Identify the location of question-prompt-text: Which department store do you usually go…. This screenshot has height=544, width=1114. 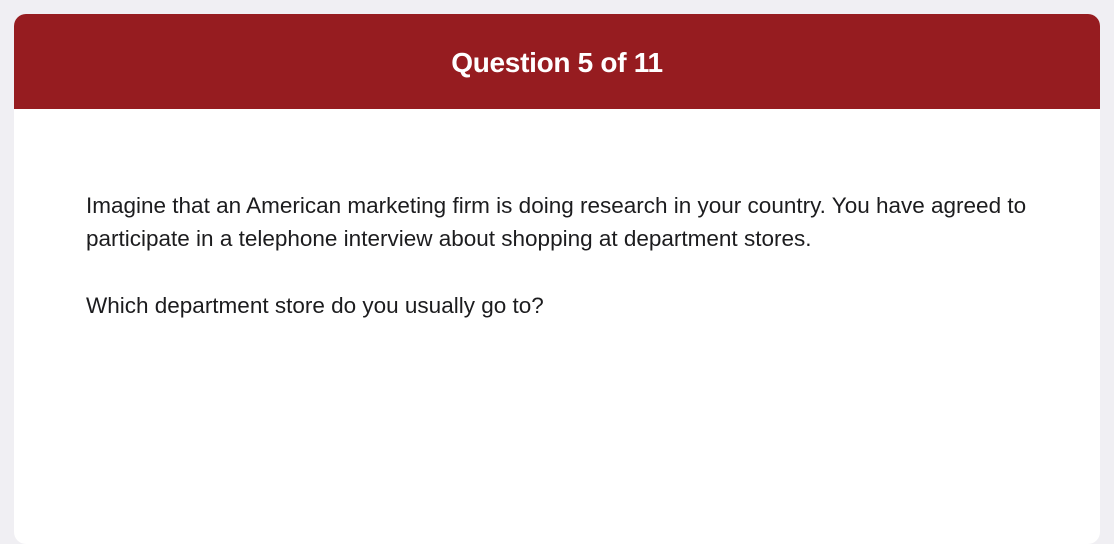
(315, 305).